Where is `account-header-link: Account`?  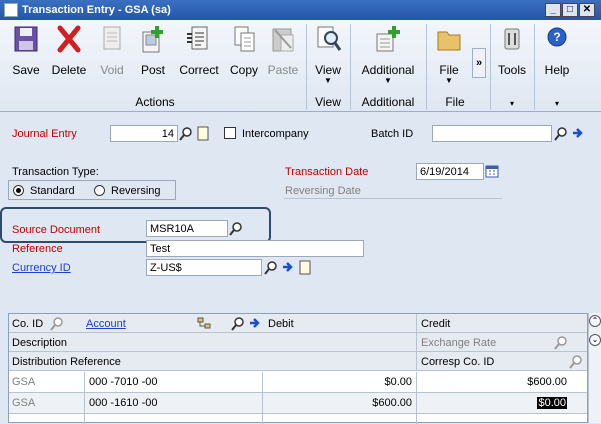 account-header-link: Account is located at coordinates (106, 324).